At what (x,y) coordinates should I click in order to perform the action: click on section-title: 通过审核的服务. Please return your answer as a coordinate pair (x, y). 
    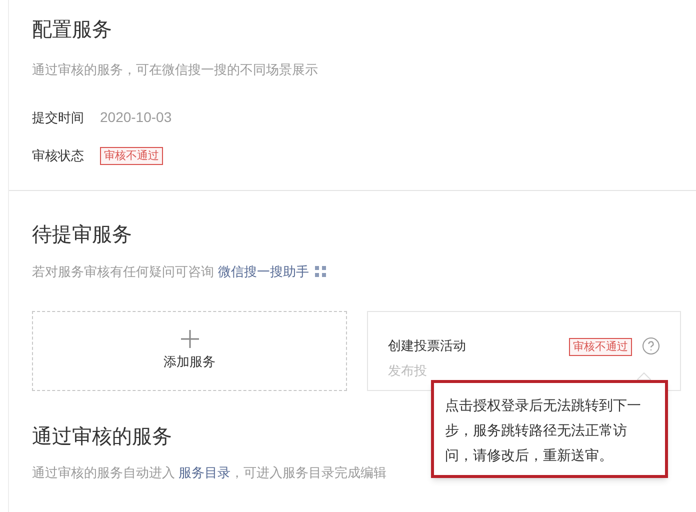
    Looking at the image, I should click on (102, 437).